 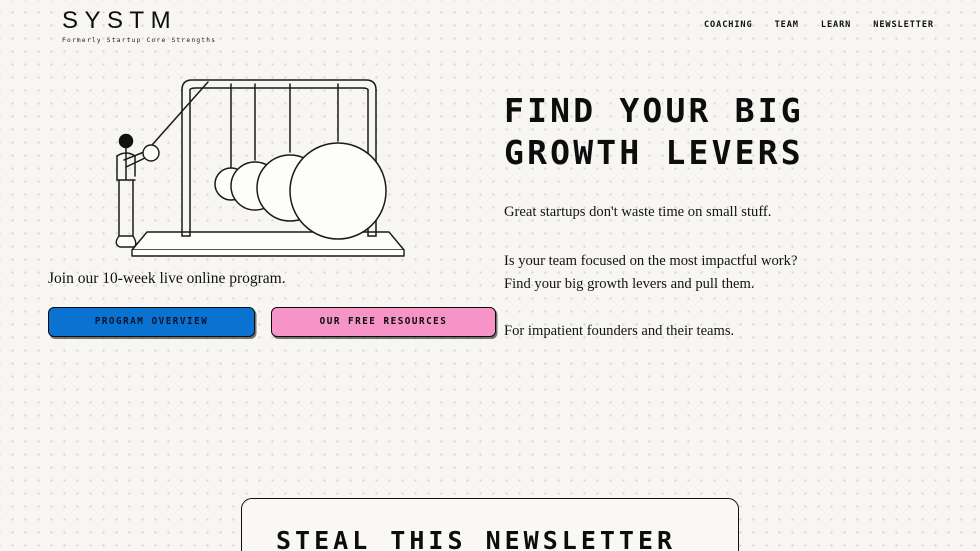 I want to click on hero-headline-line-2: GROWTH LEVERS, so click(x=654, y=153).